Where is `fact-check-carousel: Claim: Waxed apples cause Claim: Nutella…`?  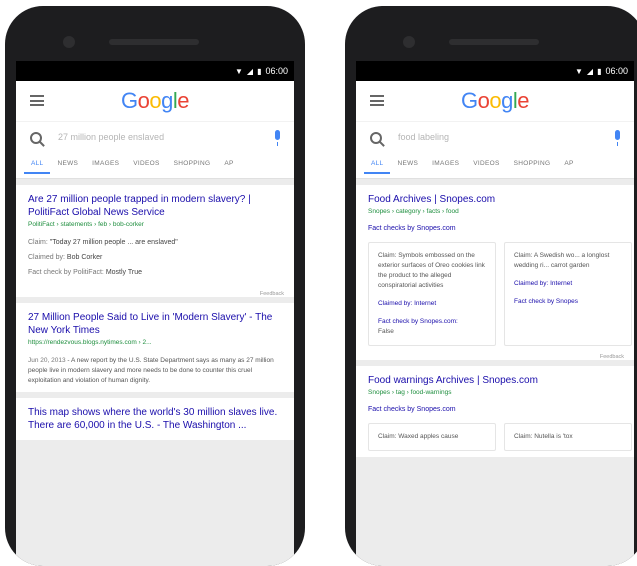 fact-check-carousel: Claim: Waxed apples cause Claim: Nutella… is located at coordinates (501, 437).